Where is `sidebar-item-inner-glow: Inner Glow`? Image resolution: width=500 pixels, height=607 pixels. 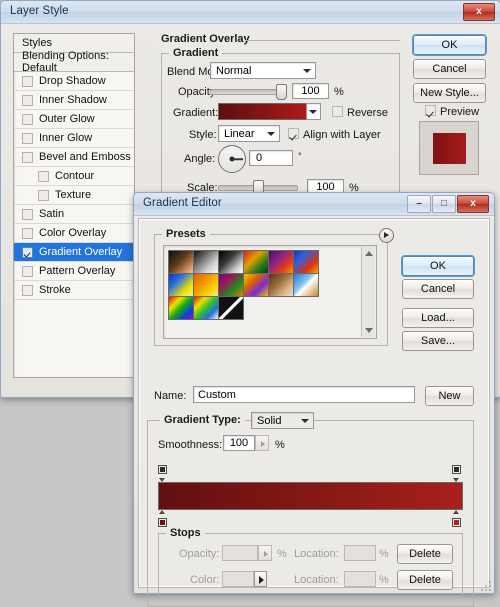 sidebar-item-inner-glow: Inner Glow is located at coordinates (74, 138).